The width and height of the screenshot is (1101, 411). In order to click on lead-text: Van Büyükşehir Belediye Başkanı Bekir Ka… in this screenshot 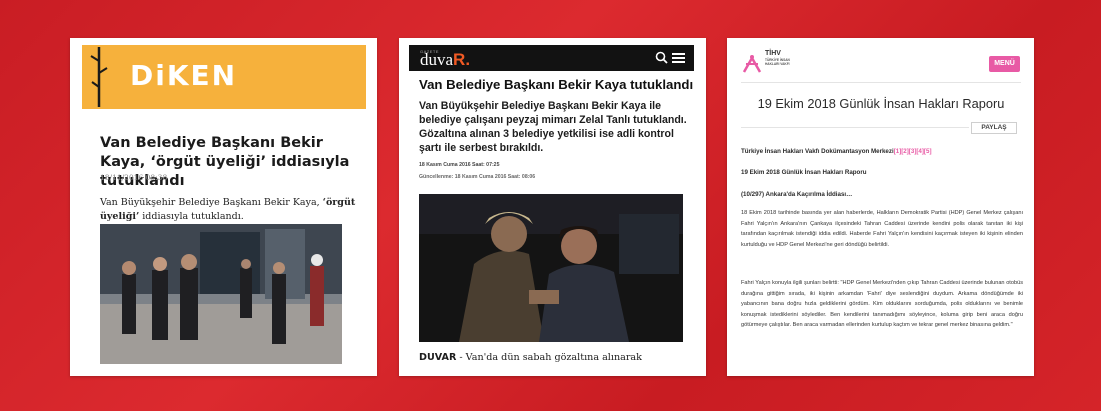, I will do `click(211, 202)`.